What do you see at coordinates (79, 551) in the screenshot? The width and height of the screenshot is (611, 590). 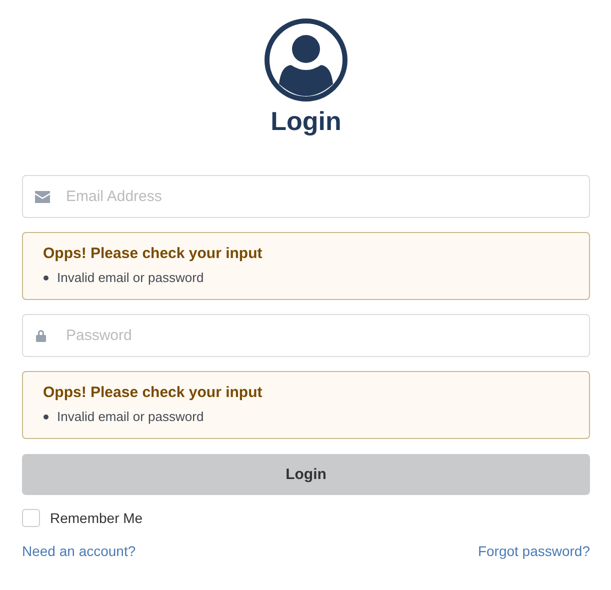 I see `signup-link: Need an account?` at bounding box center [79, 551].